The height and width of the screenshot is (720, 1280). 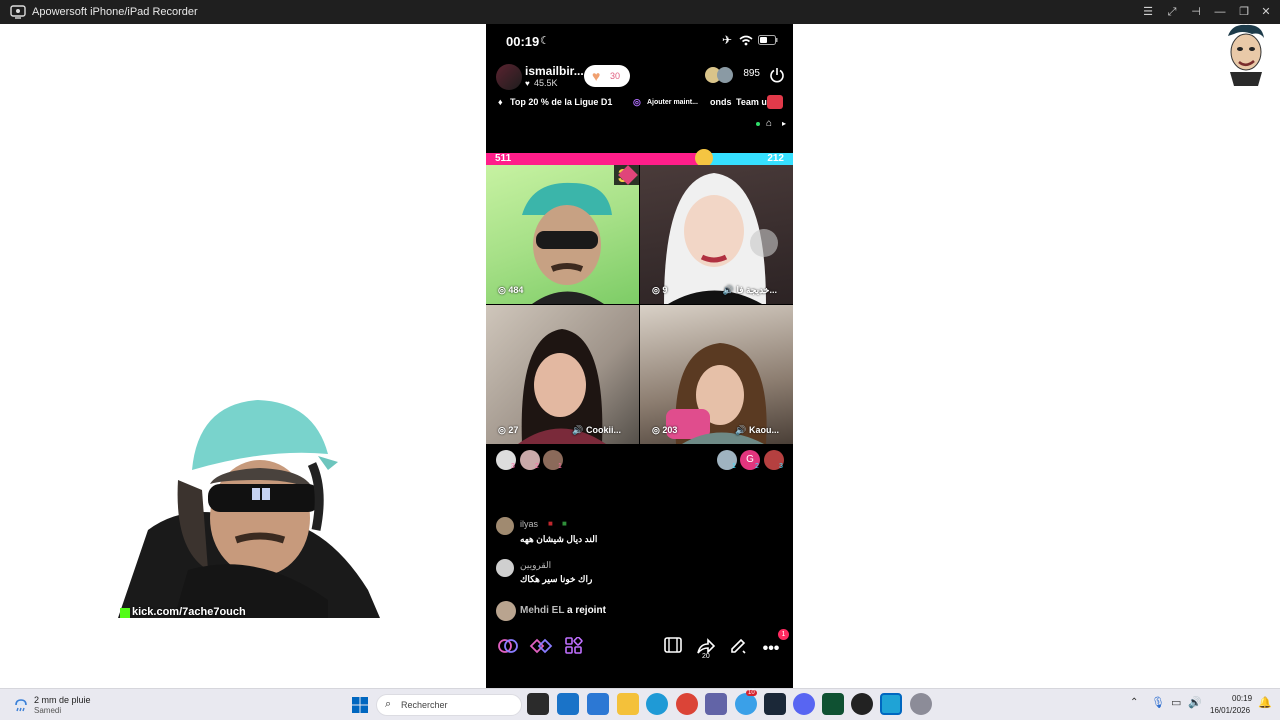 What do you see at coordinates (665, 290) in the screenshot?
I see `guest-score-value: 9` at bounding box center [665, 290].